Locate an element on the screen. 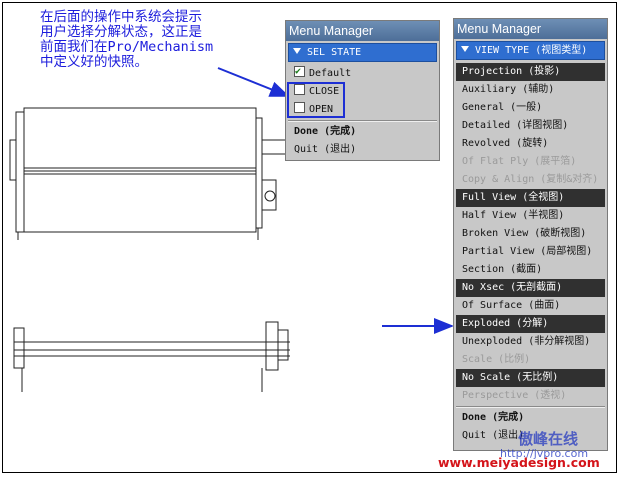 This screenshot has height=477, width=621. view-no-xsec: No Xsec (无剖截面) is located at coordinates (530, 288).